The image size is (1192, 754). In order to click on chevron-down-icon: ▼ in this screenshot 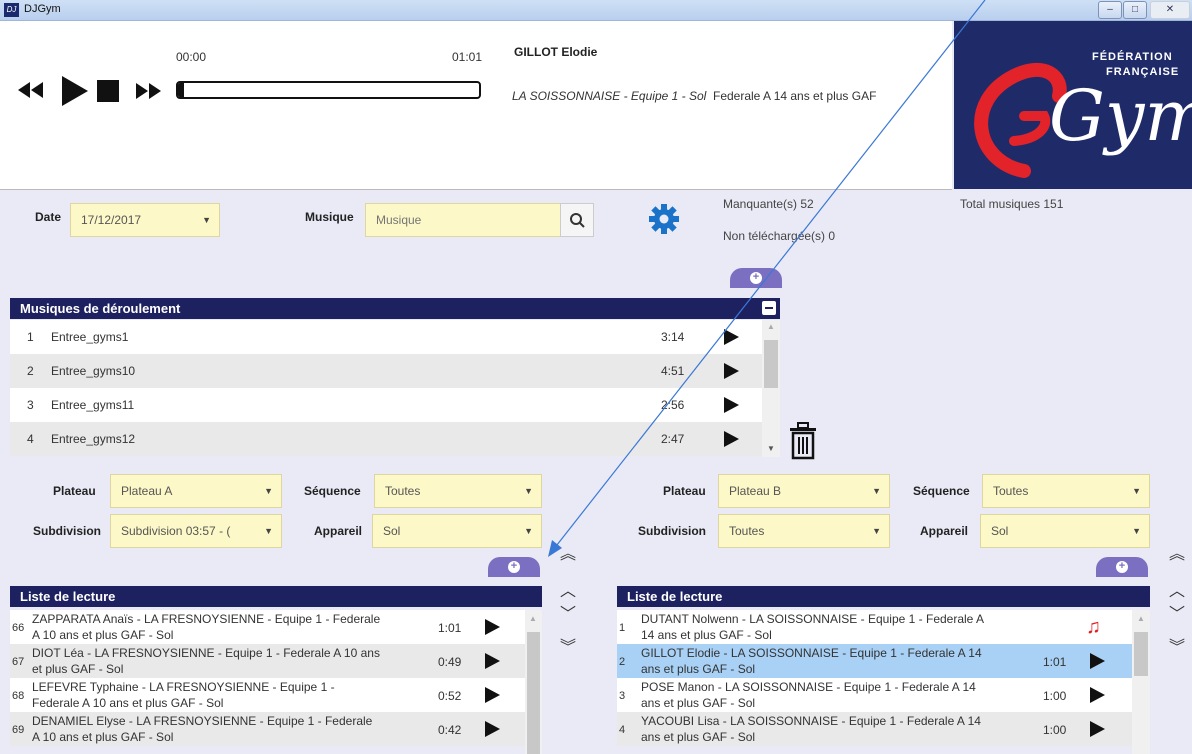, I will do `click(206, 220)`.